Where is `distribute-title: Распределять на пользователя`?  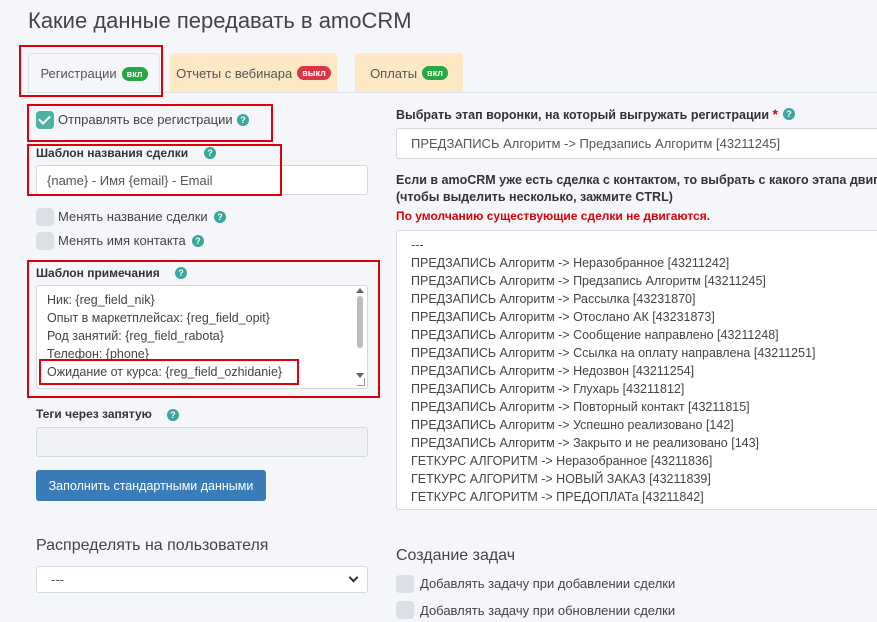
distribute-title: Распределять на пользователя is located at coordinates (152, 545).